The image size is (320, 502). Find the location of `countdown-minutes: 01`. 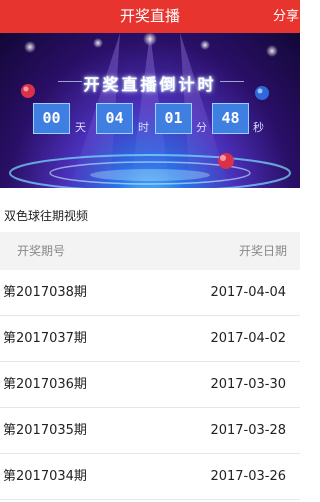

countdown-minutes: 01 is located at coordinates (173, 118).